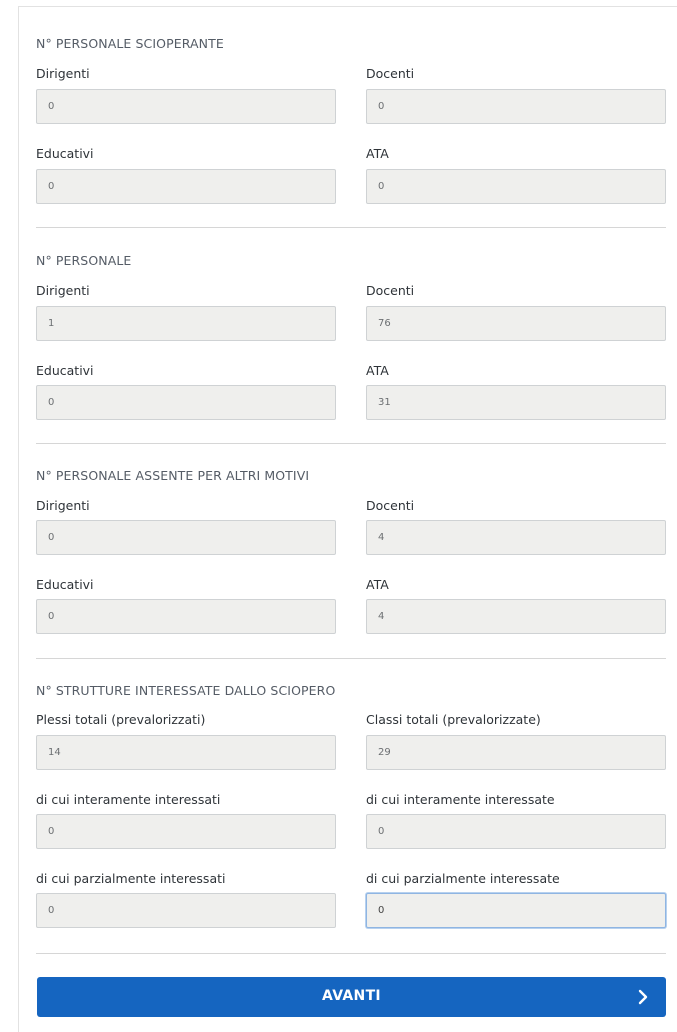 The image size is (677, 1032). What do you see at coordinates (121, 719) in the screenshot?
I see `field-label-plessi-totali: Plessi totali (prevalorizzati)` at bounding box center [121, 719].